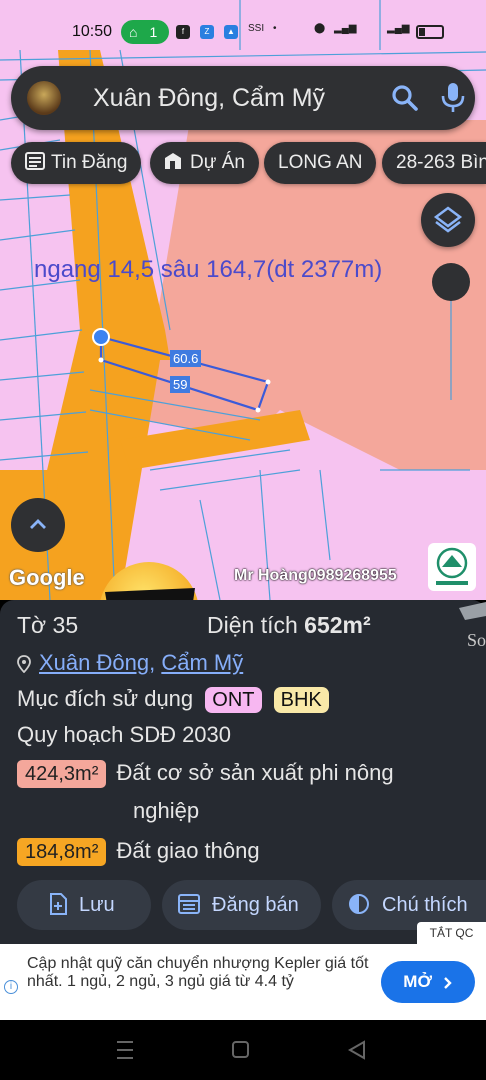 This screenshot has height=1080, width=486. What do you see at coordinates (241, 905) in the screenshot?
I see `post-for-sale-button: Đăng bán` at bounding box center [241, 905].